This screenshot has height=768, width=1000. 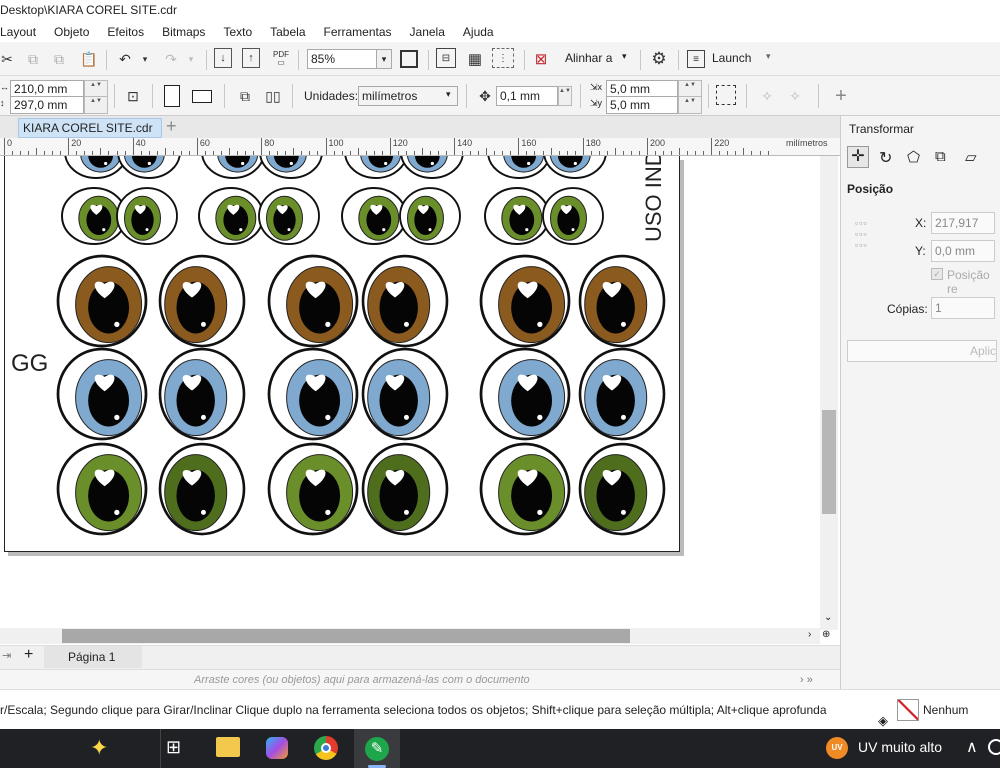 What do you see at coordinates (346, 636) in the screenshot?
I see `horizontal-scroll-thumb` at bounding box center [346, 636].